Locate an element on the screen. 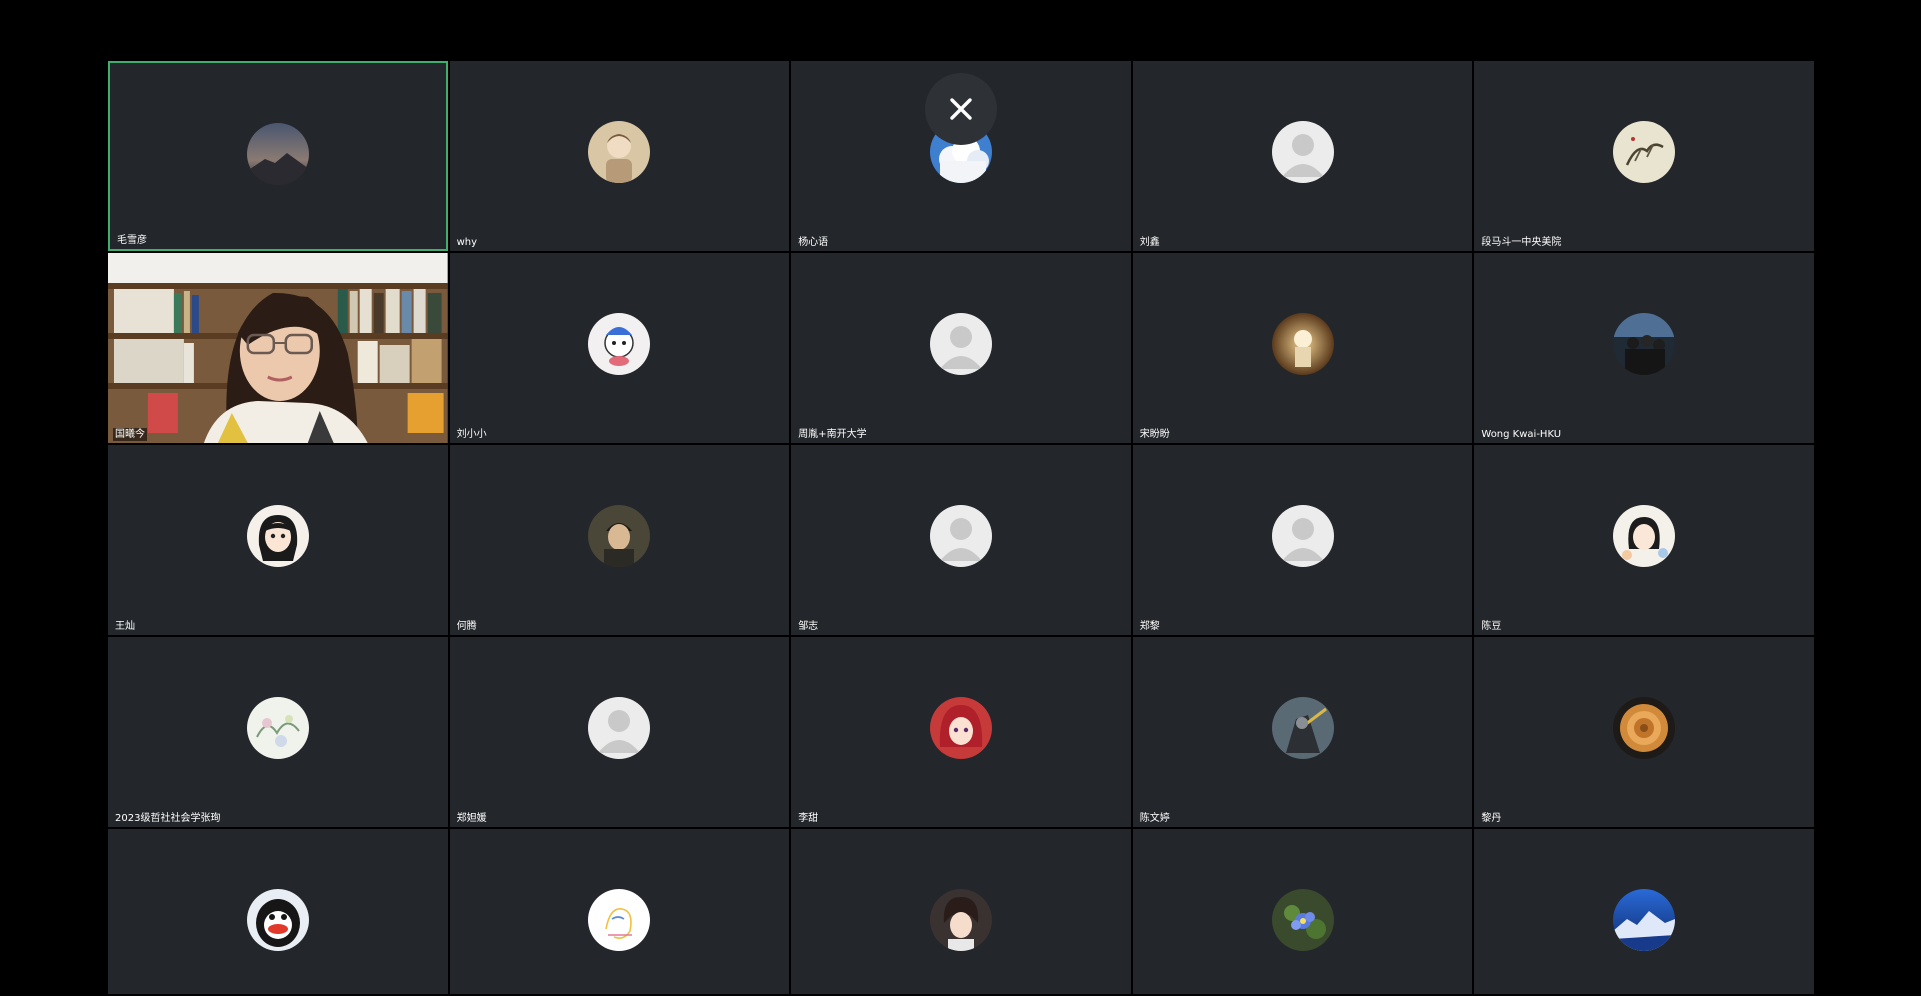 This screenshot has width=1921, height=996. participant-name: 王灿 is located at coordinates (125, 626).